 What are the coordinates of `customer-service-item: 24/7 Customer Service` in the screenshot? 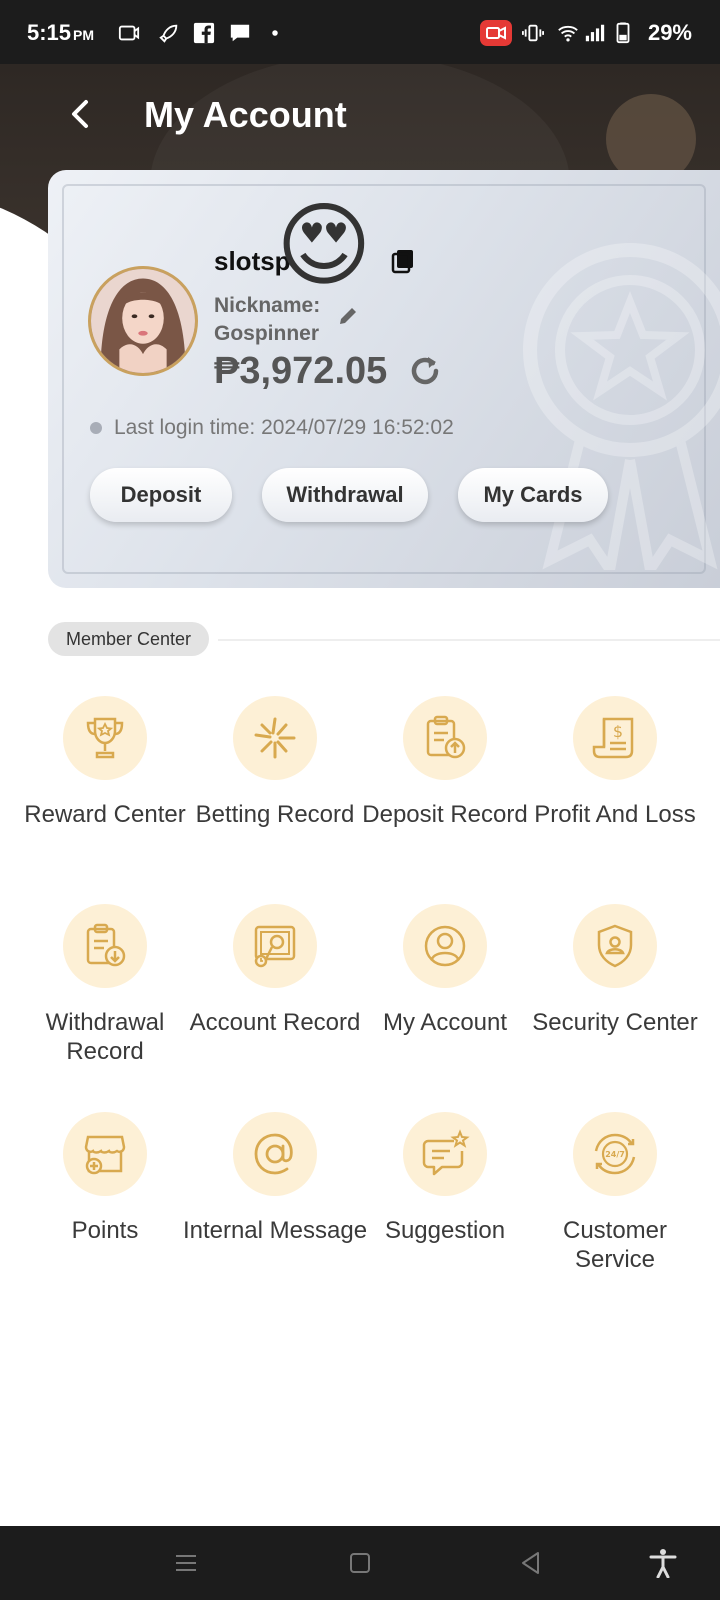 It's located at (615, 1207).